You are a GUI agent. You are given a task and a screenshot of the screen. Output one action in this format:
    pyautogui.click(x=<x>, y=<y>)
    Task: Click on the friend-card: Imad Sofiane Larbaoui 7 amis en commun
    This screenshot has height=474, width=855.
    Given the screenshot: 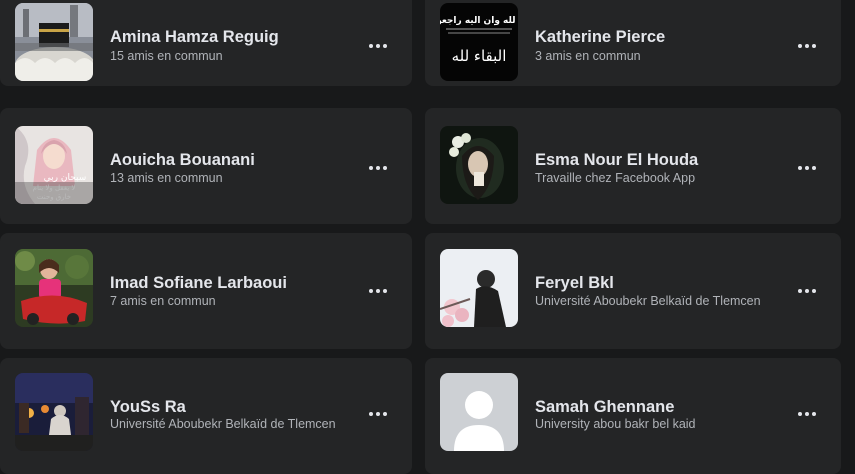 What is the action you would take?
    pyautogui.click(x=206, y=291)
    